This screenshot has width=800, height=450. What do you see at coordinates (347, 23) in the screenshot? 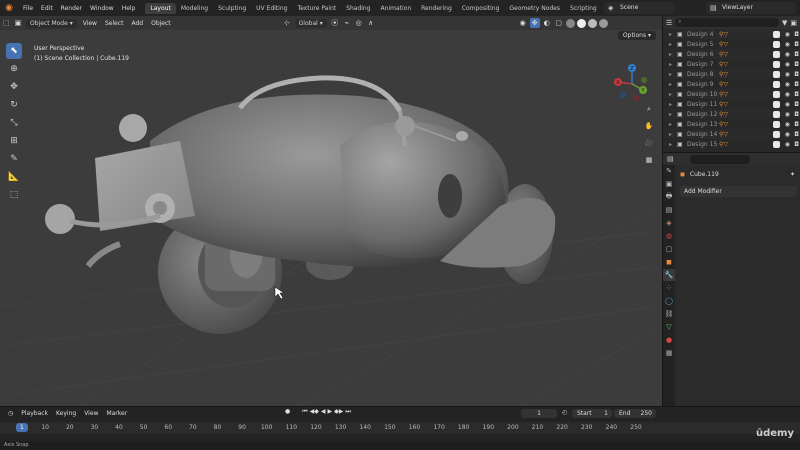
I see `snap-icon: ⌁` at bounding box center [347, 23].